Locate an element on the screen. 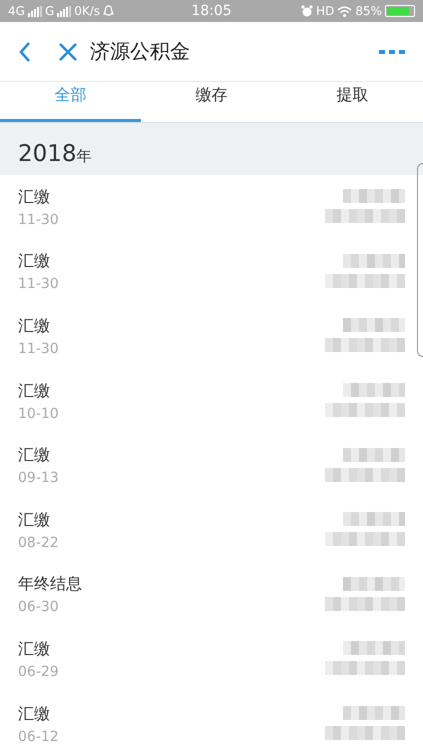 Image resolution: width=423 pixels, height=748 pixels. hd-label: HD is located at coordinates (325, 11).